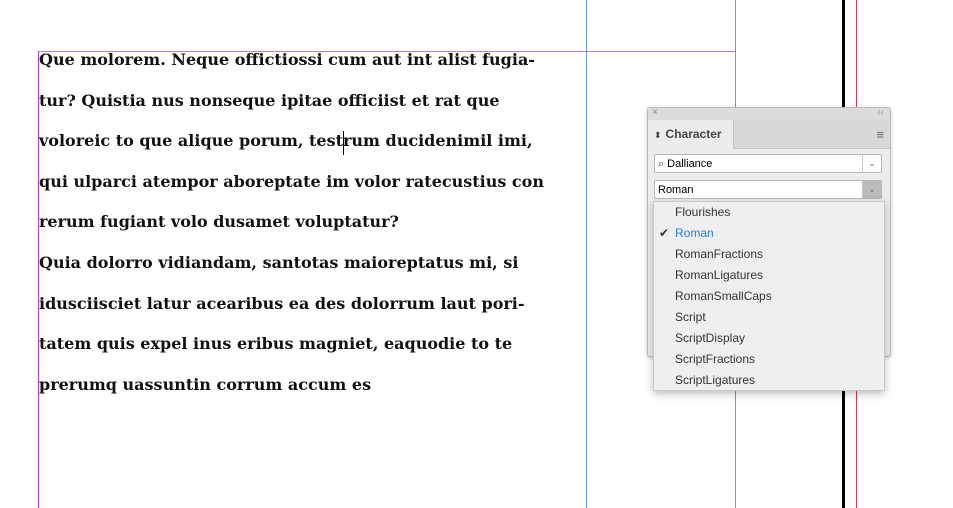 The height and width of the screenshot is (508, 953). What do you see at coordinates (694, 233) in the screenshot?
I see `option-label: Roman` at bounding box center [694, 233].